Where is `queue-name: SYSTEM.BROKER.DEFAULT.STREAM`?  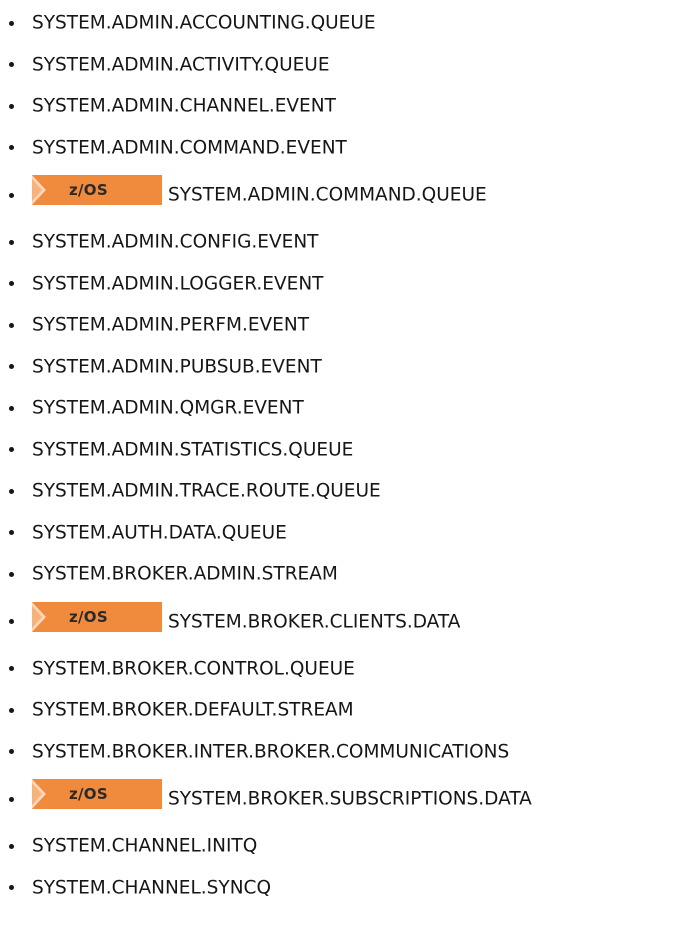
queue-name: SYSTEM.BROKER.DEFAULT.STREAM is located at coordinates (193, 710).